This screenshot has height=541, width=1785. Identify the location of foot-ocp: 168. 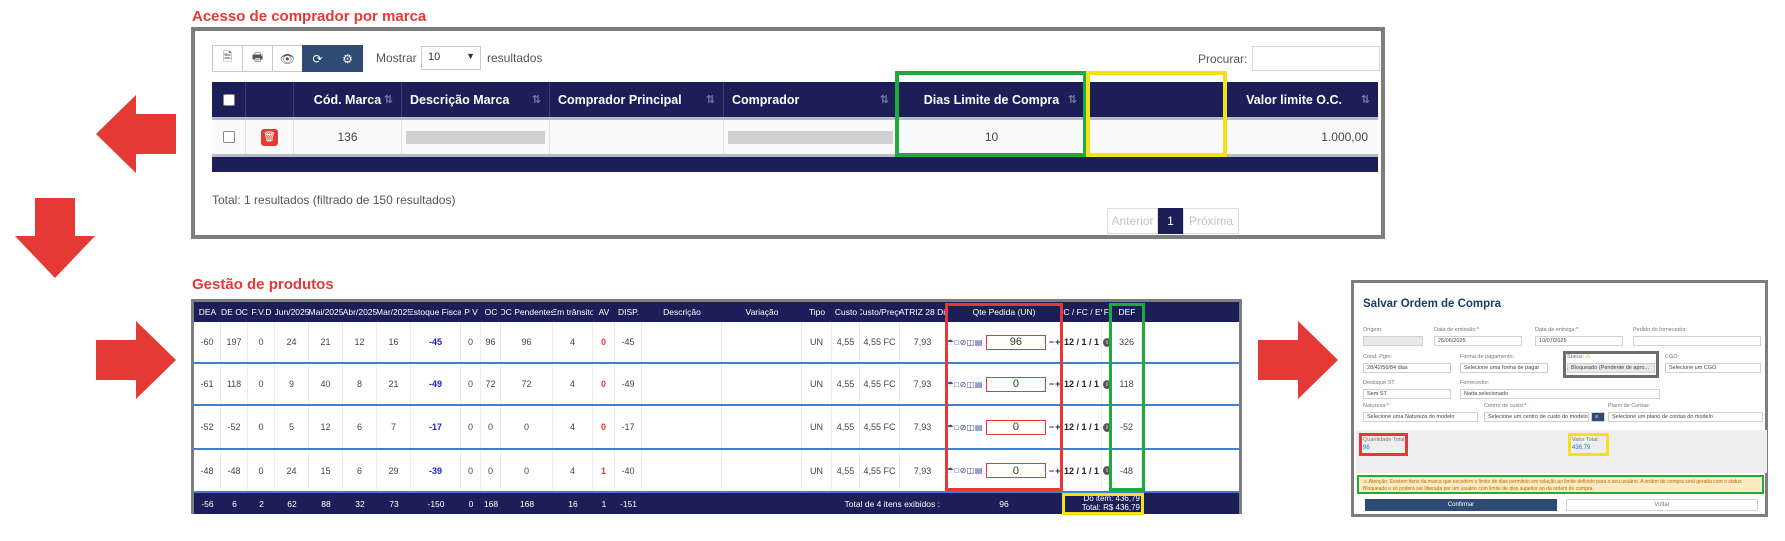
(527, 503).